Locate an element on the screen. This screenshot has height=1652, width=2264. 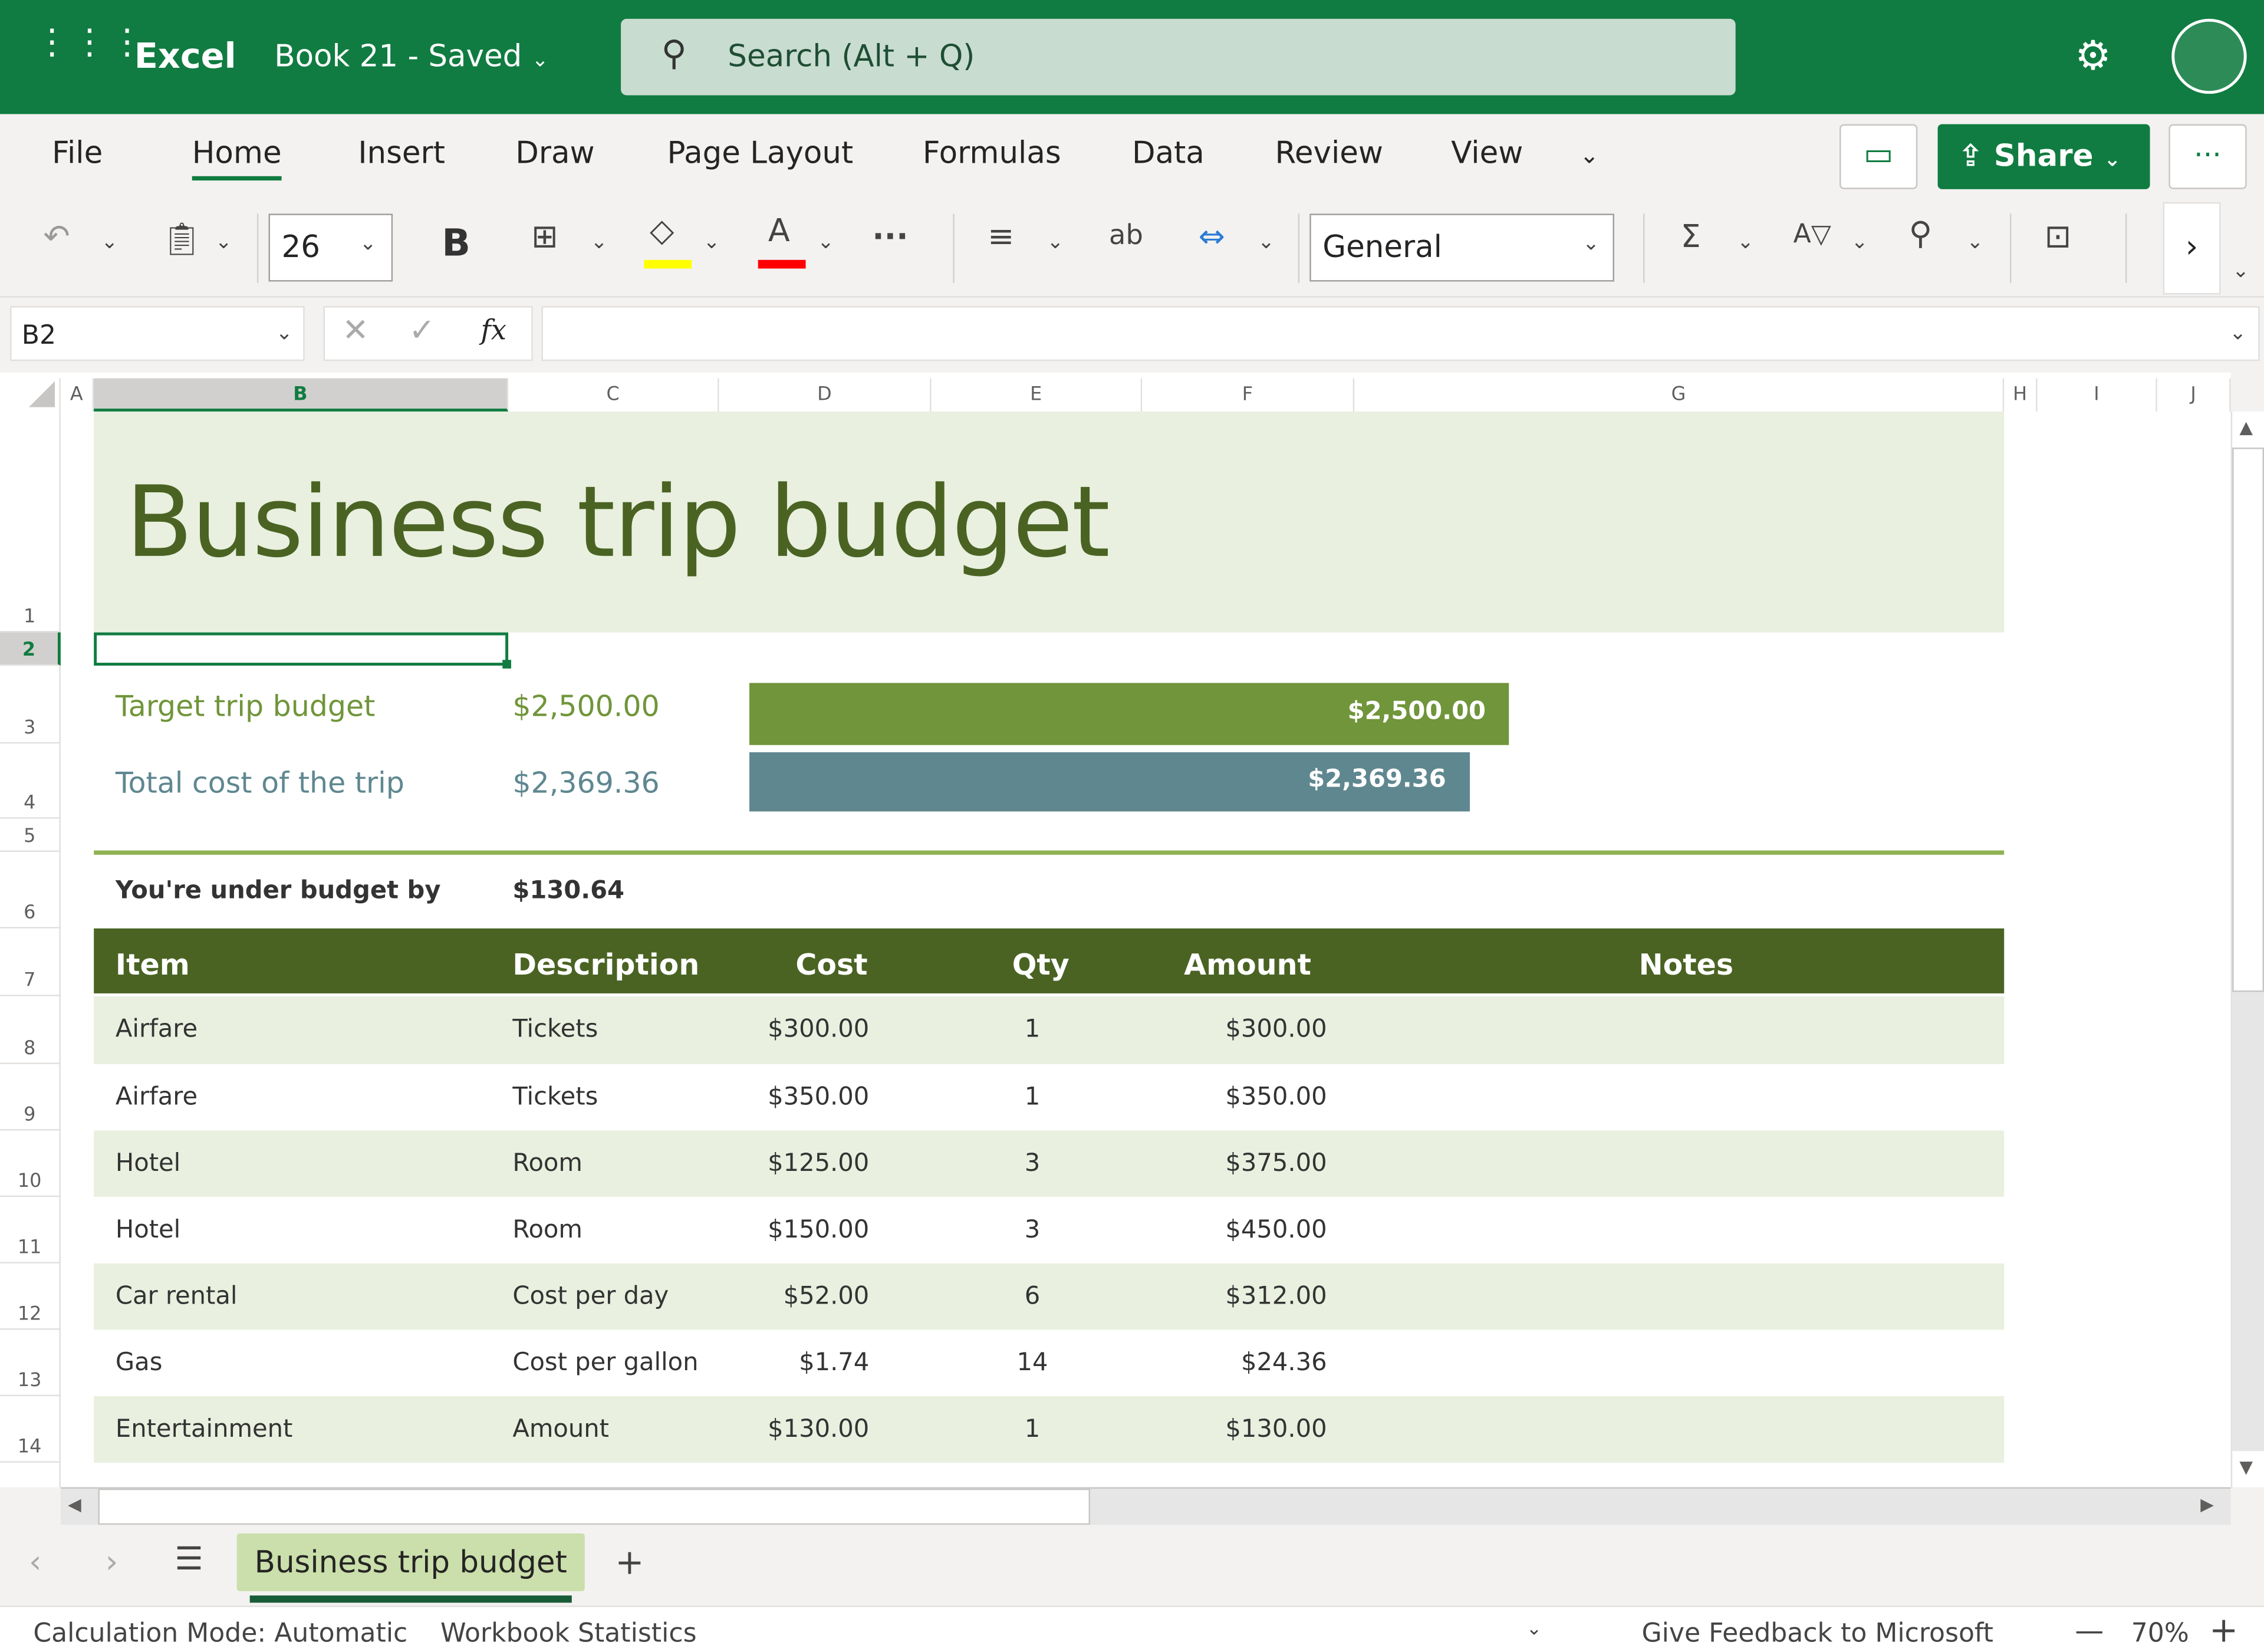
row-header-7: 7 is located at coordinates (31, 962).